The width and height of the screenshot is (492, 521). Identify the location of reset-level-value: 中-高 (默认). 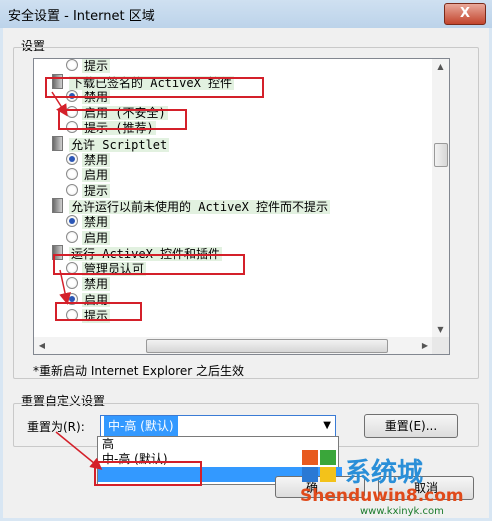
(141, 426).